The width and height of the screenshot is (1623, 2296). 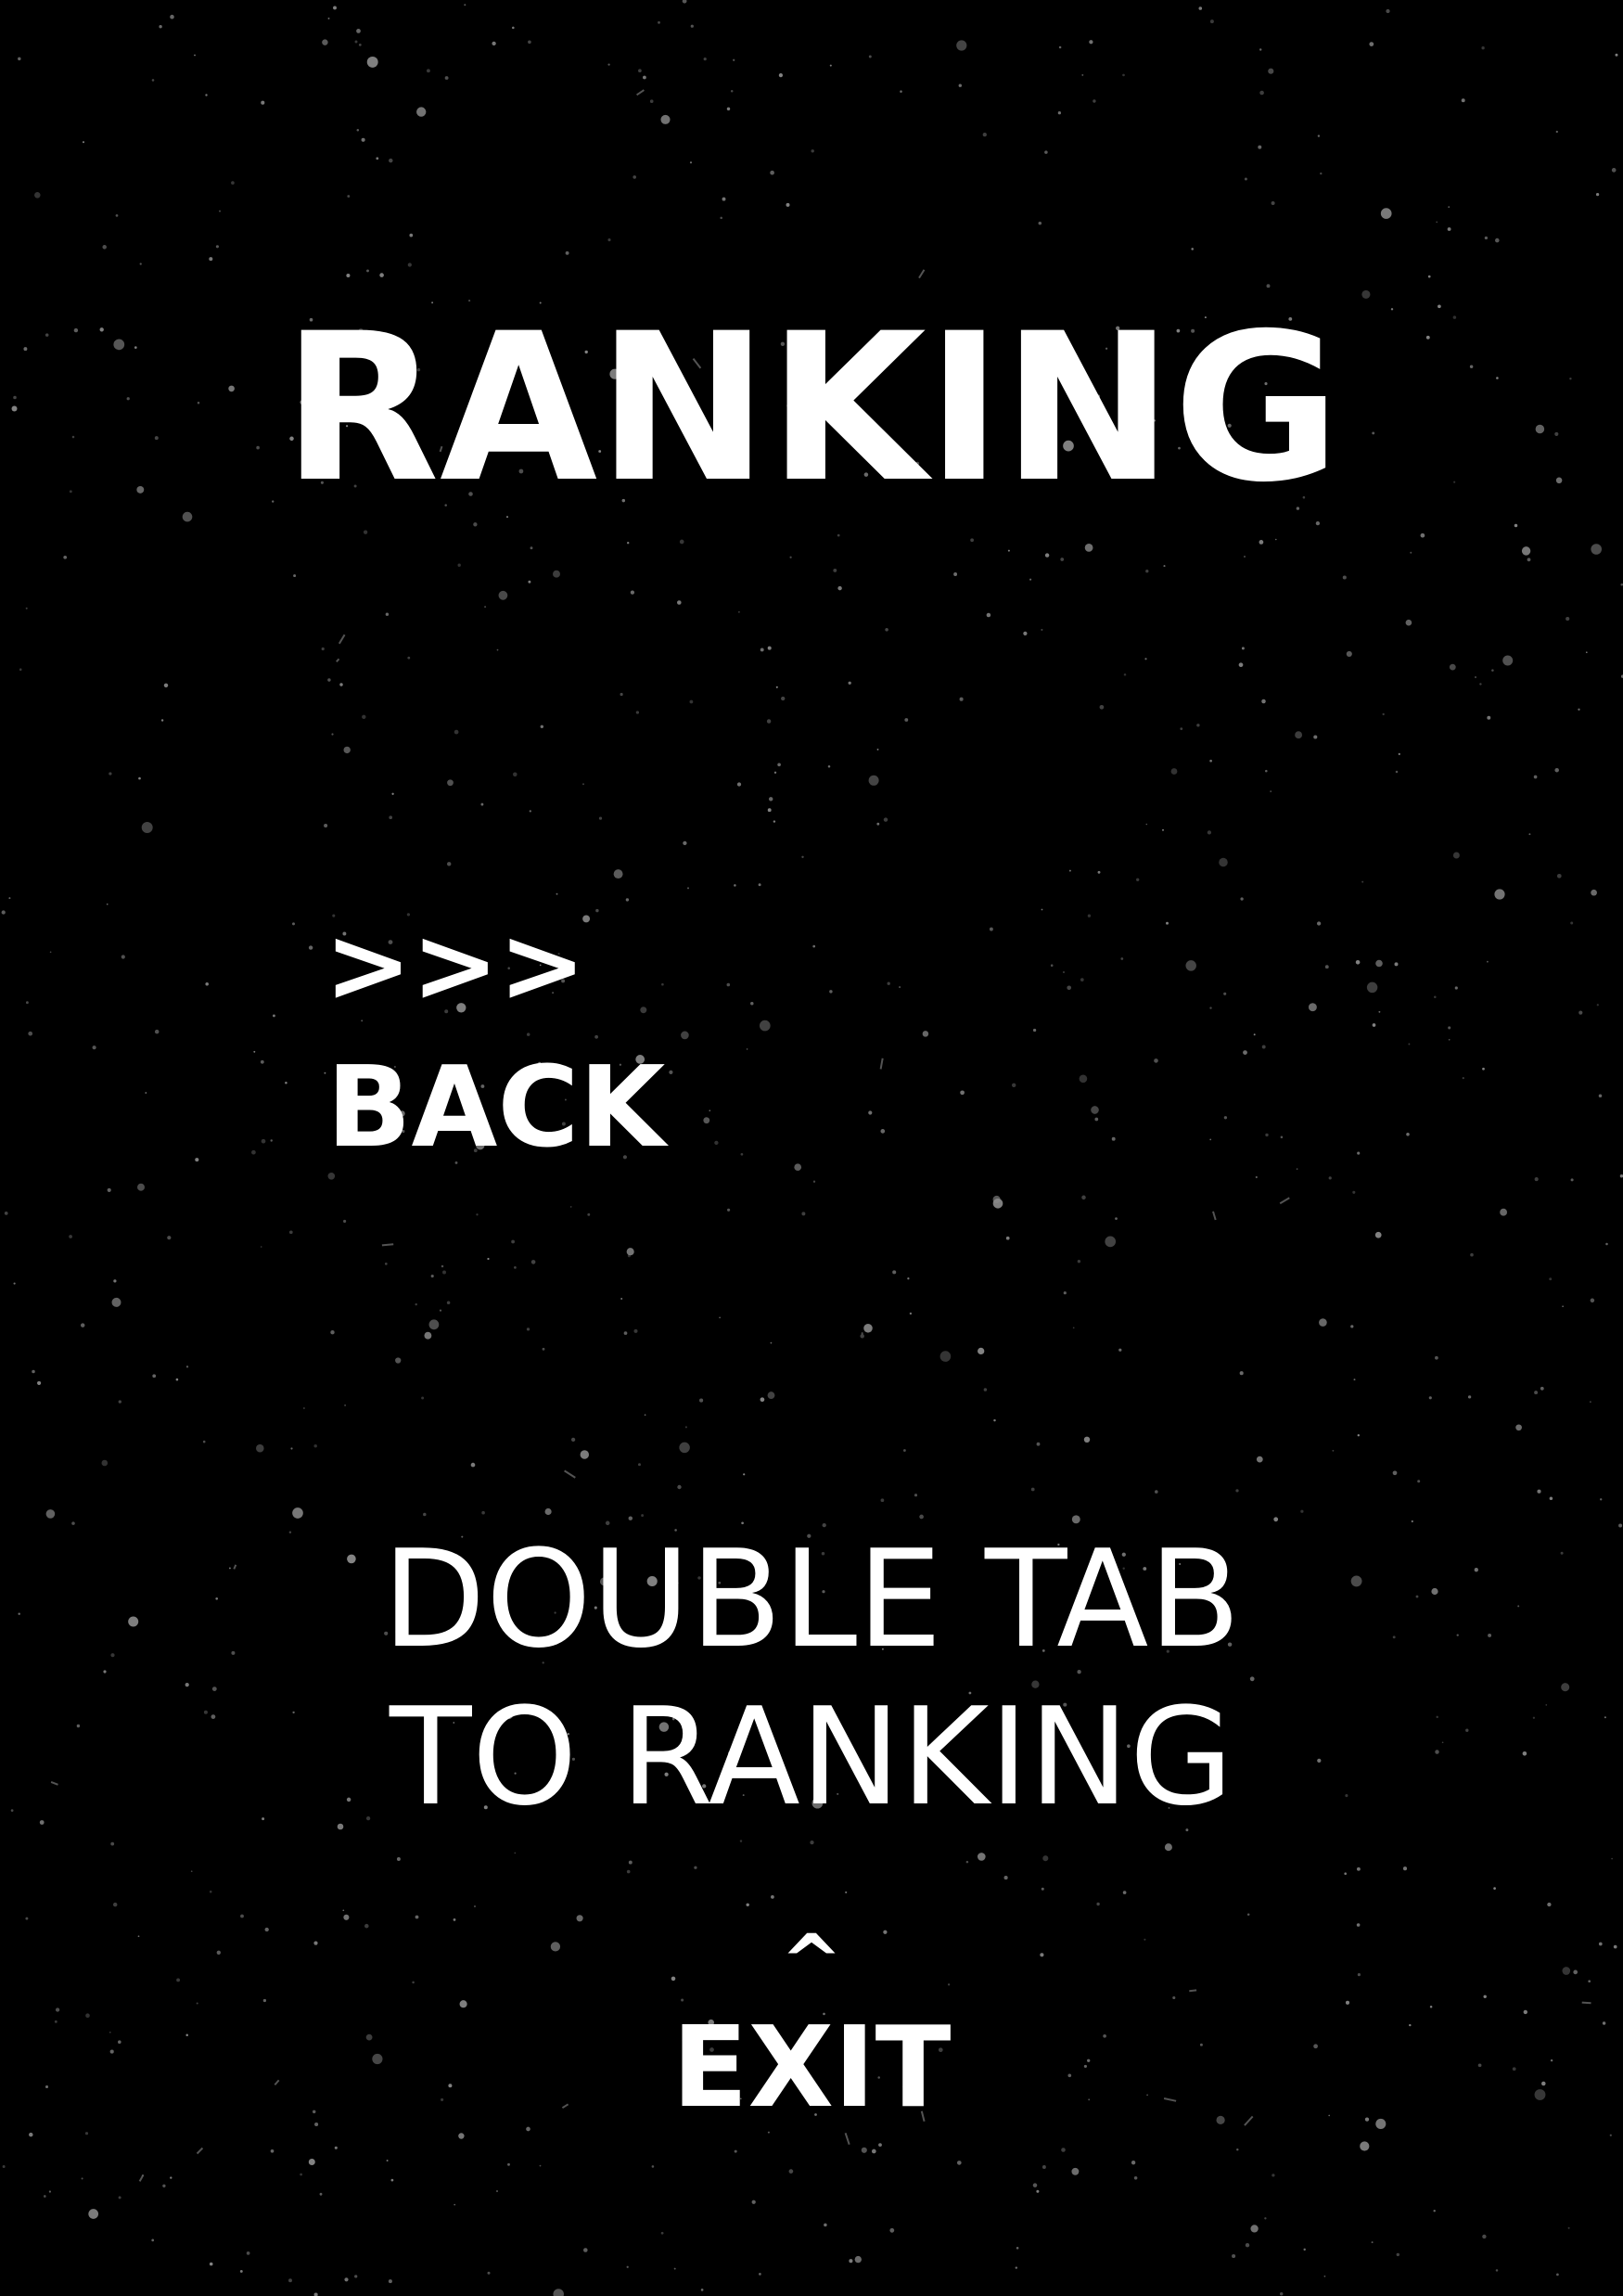 I want to click on exit-button: EXIT, so click(x=811, y=2068).